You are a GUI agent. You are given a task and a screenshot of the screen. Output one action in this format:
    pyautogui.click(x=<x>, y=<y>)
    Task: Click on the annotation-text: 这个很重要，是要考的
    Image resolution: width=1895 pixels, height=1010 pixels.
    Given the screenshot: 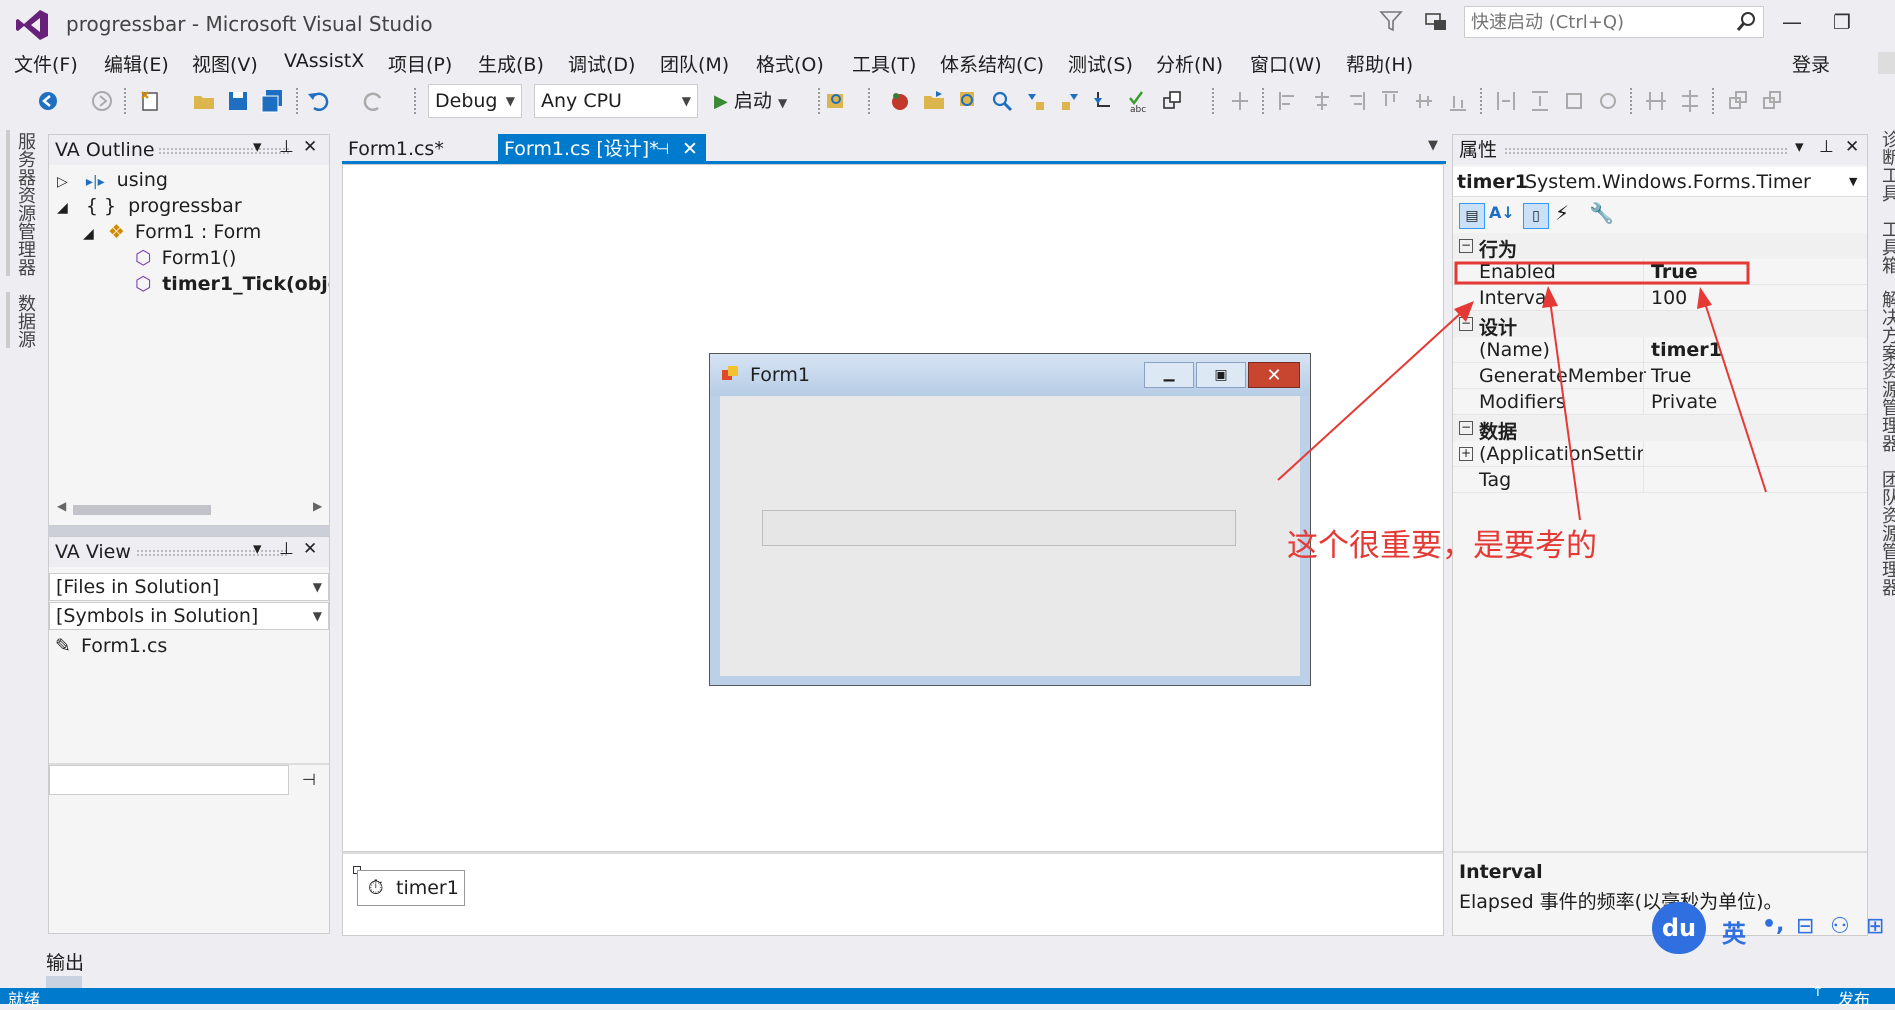 What is the action you would take?
    pyautogui.click(x=1442, y=546)
    